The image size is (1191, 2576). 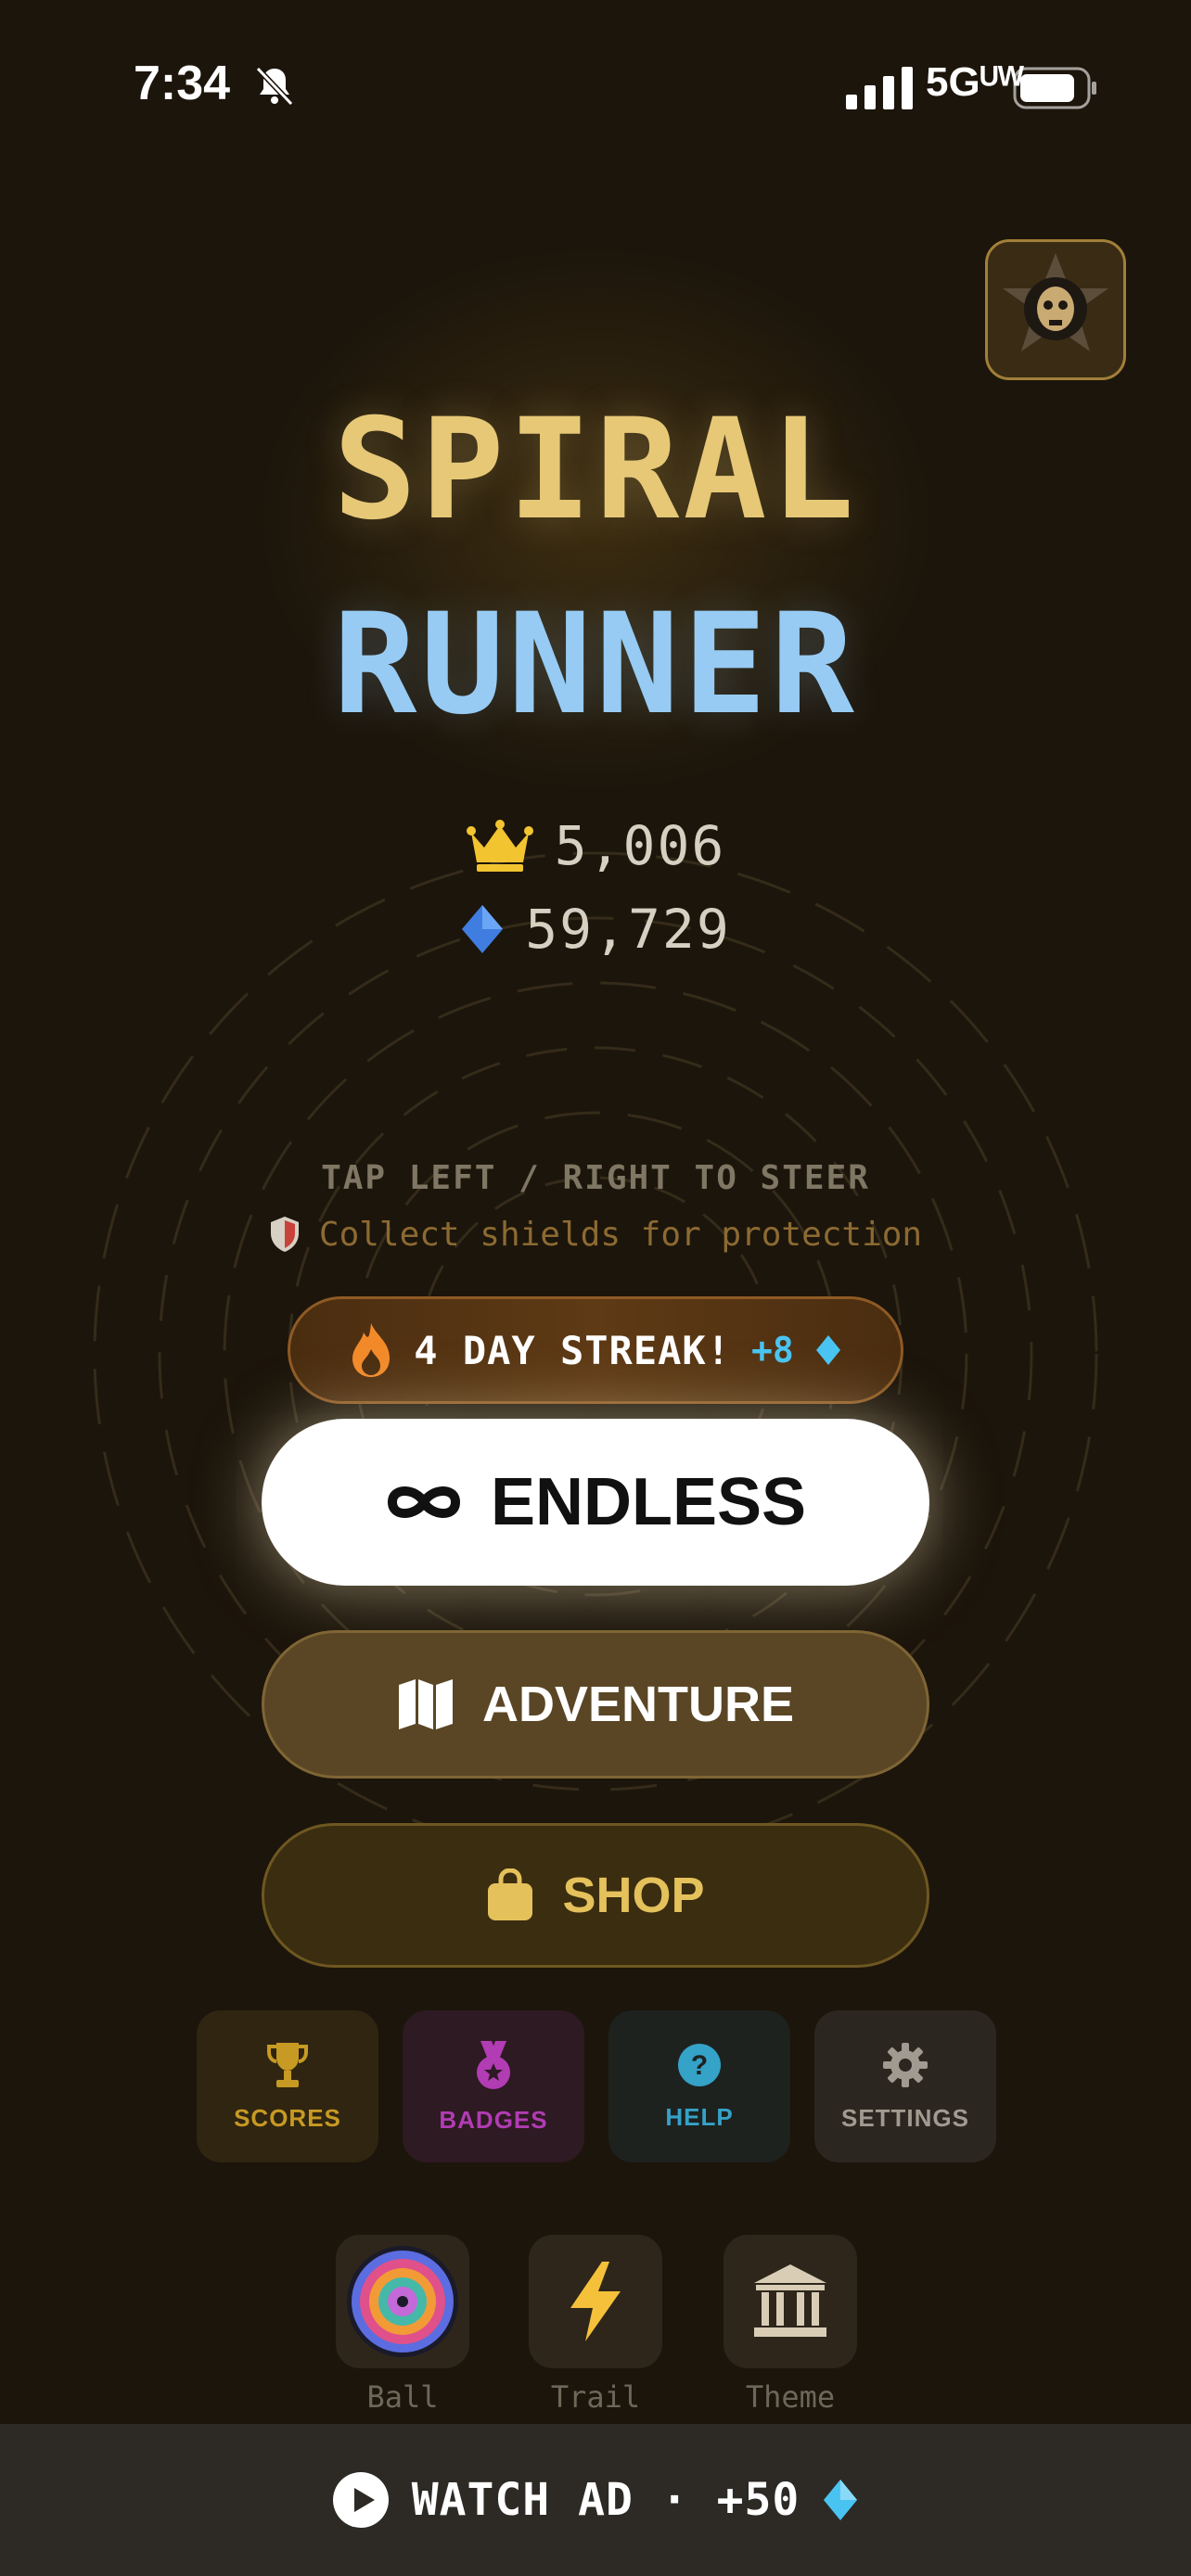 I want to click on map-icon, so click(x=425, y=1704).